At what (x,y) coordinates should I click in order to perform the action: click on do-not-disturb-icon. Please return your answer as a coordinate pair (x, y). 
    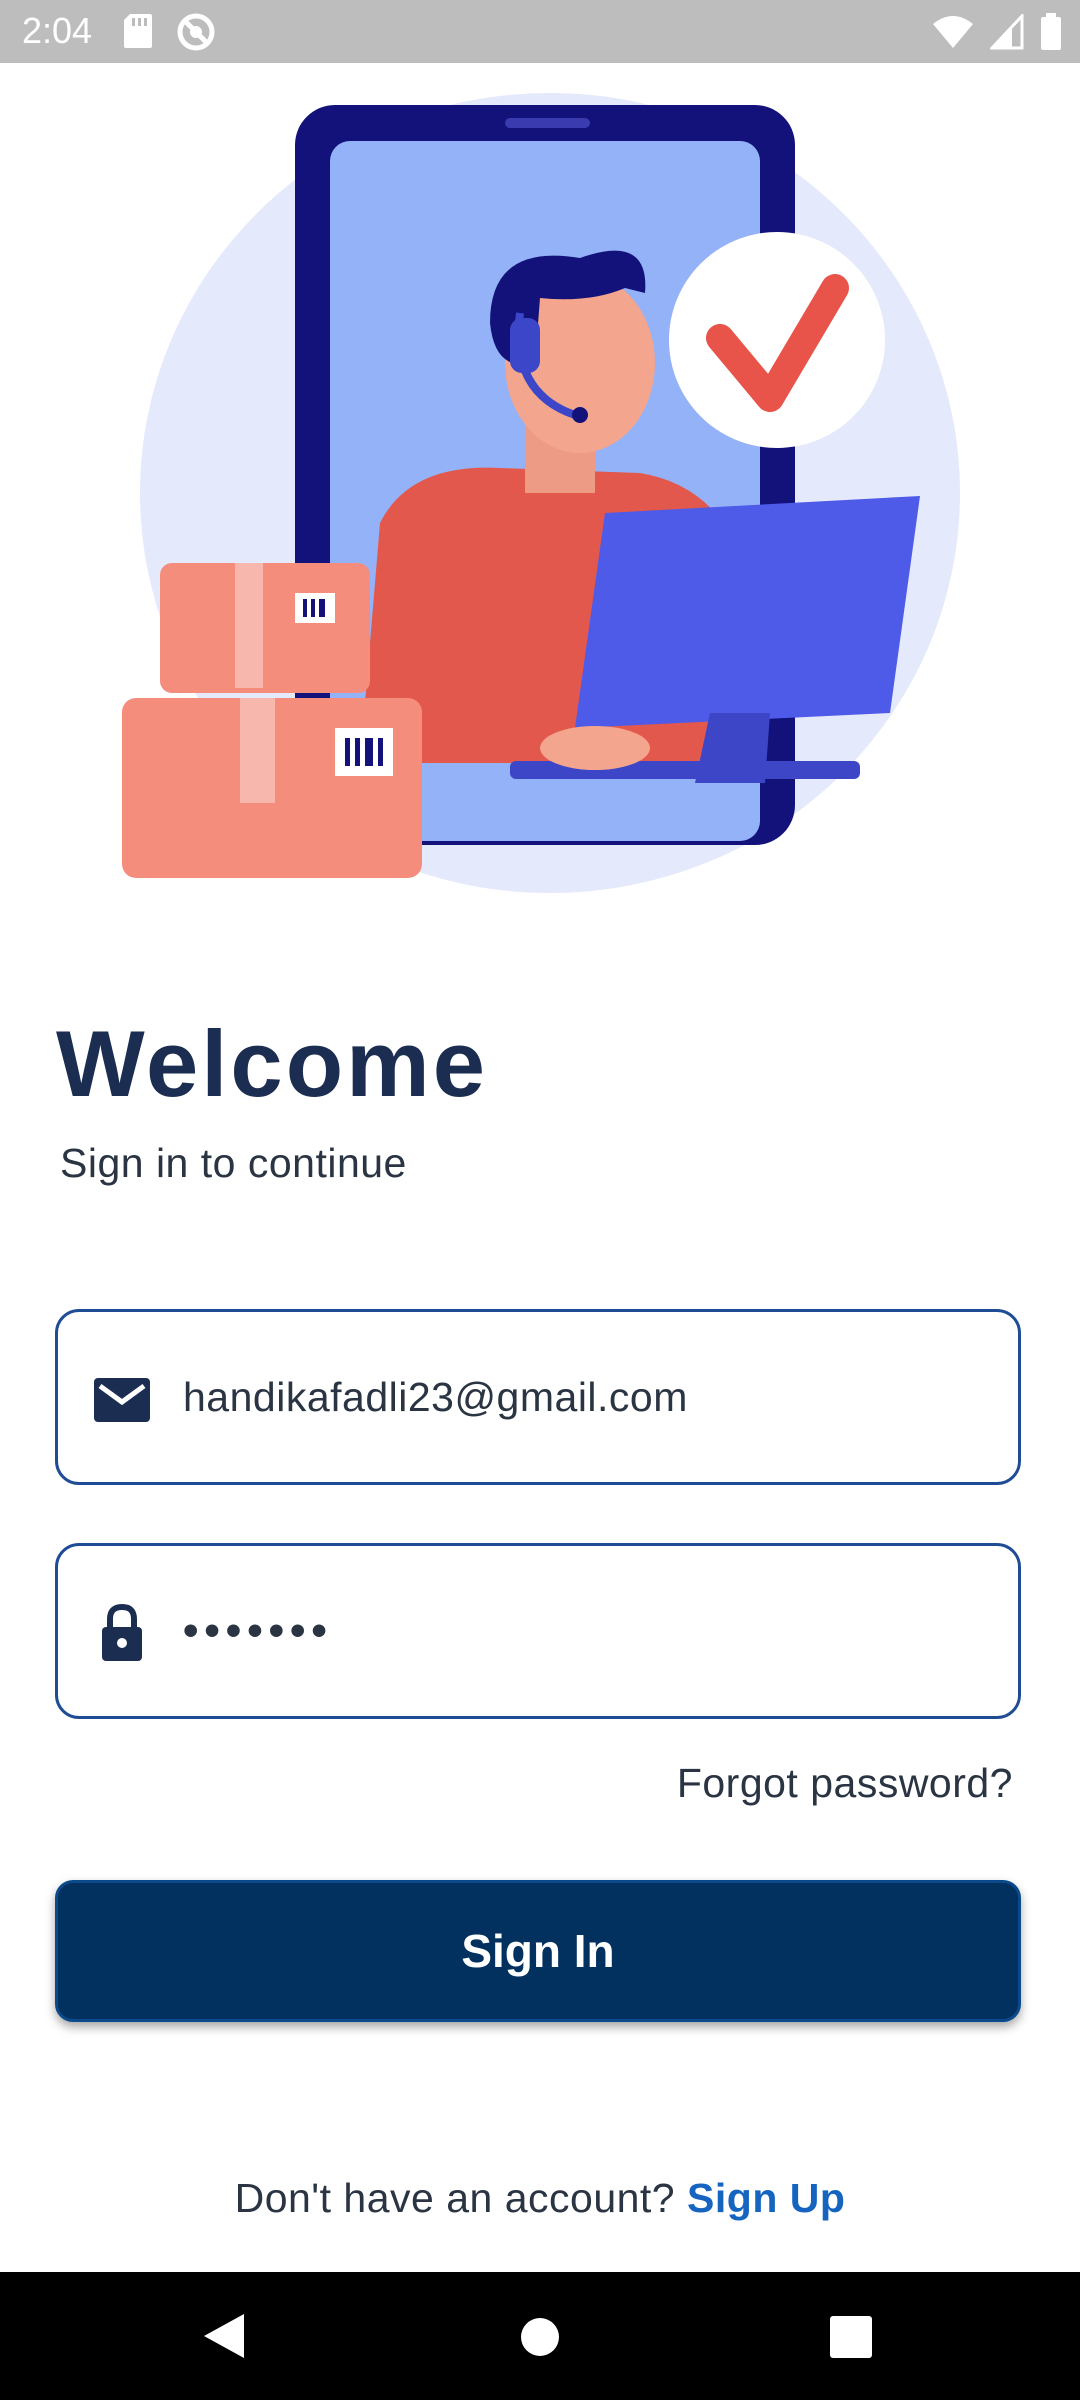
    Looking at the image, I should click on (196, 32).